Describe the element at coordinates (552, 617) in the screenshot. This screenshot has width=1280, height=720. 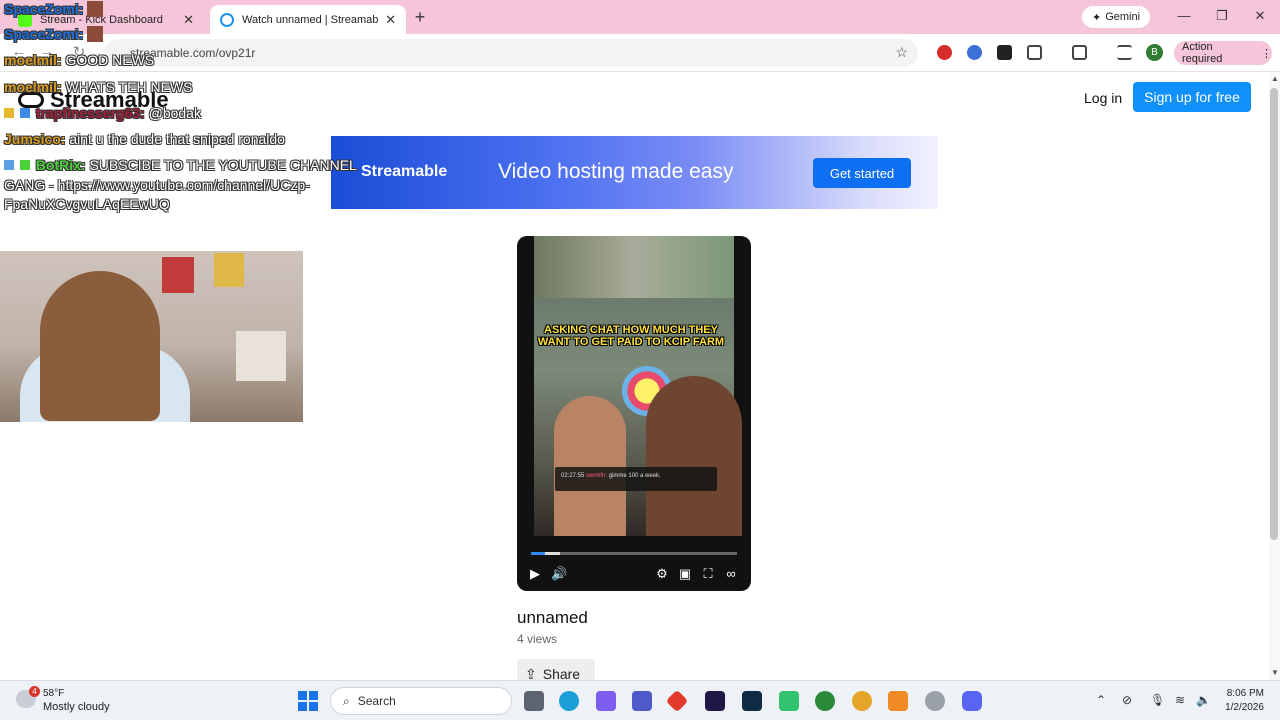
I see `video-title: unnamed` at that location.